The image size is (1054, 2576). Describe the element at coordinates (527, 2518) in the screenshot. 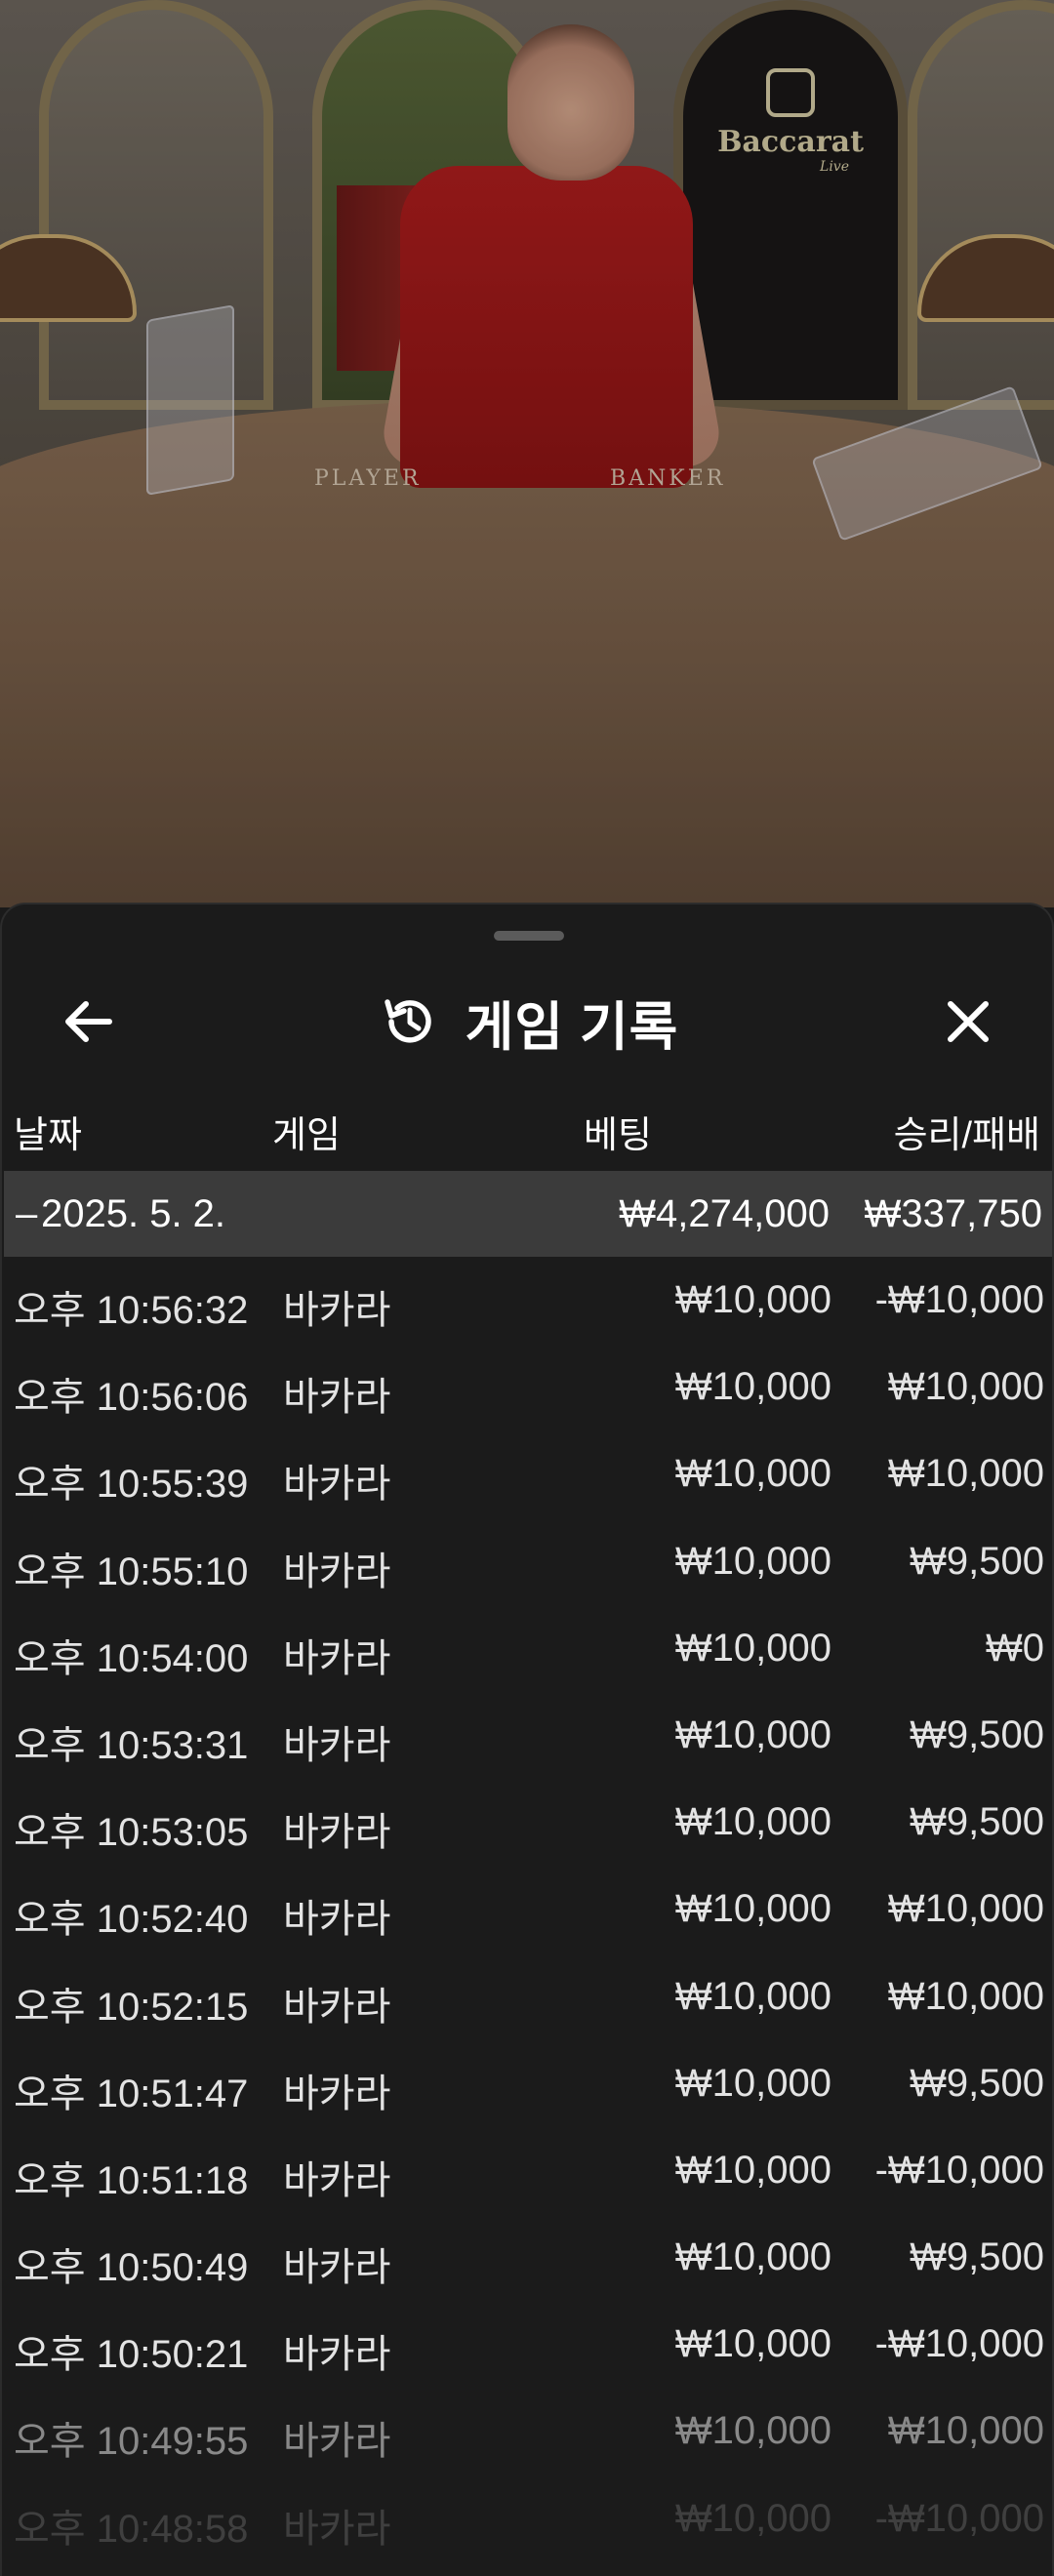

I see `table-row: 오후 10:48:58 바카라 ₩10,000 -₩10,000` at that location.